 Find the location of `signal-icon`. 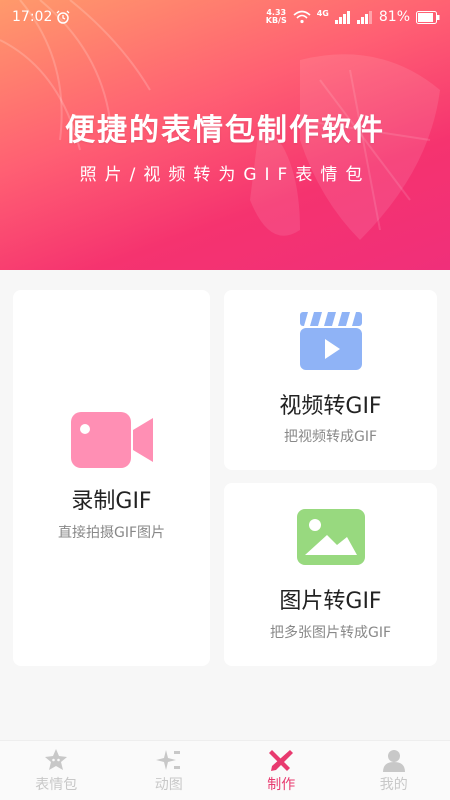

signal-icon is located at coordinates (342, 17).